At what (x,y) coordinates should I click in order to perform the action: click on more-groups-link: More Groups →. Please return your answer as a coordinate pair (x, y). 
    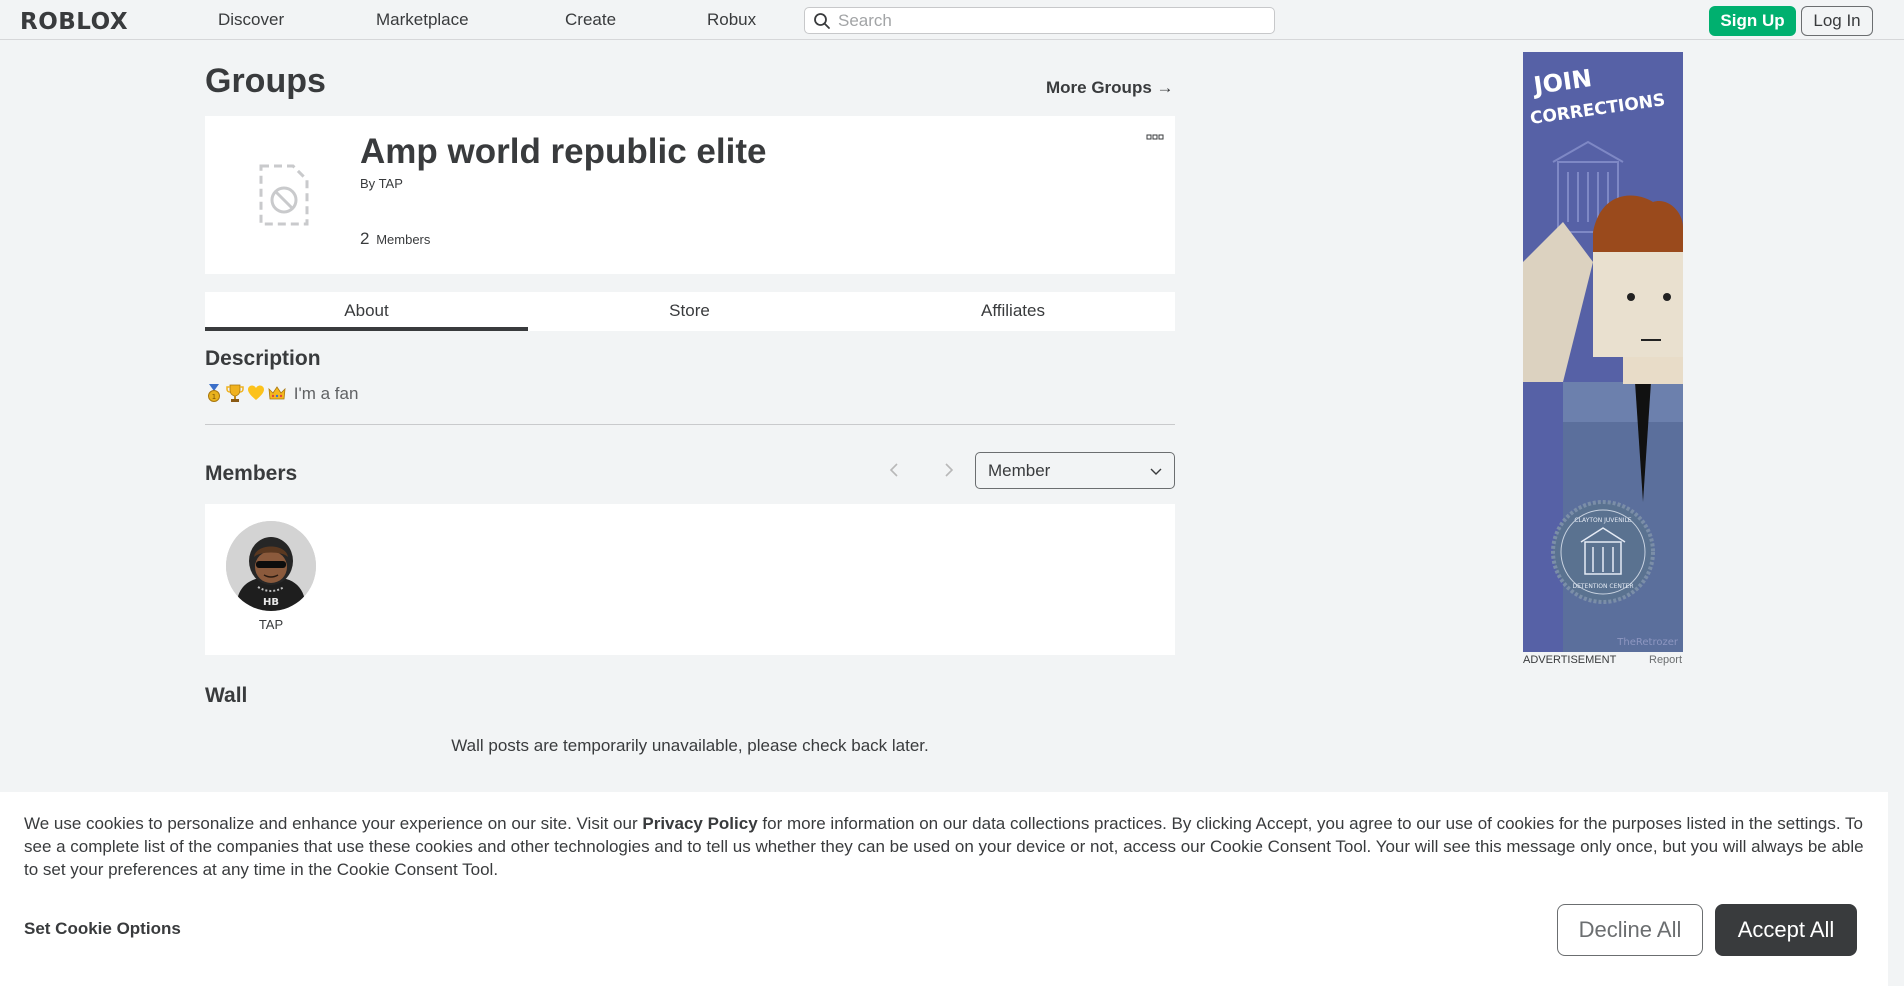
    Looking at the image, I should click on (1110, 88).